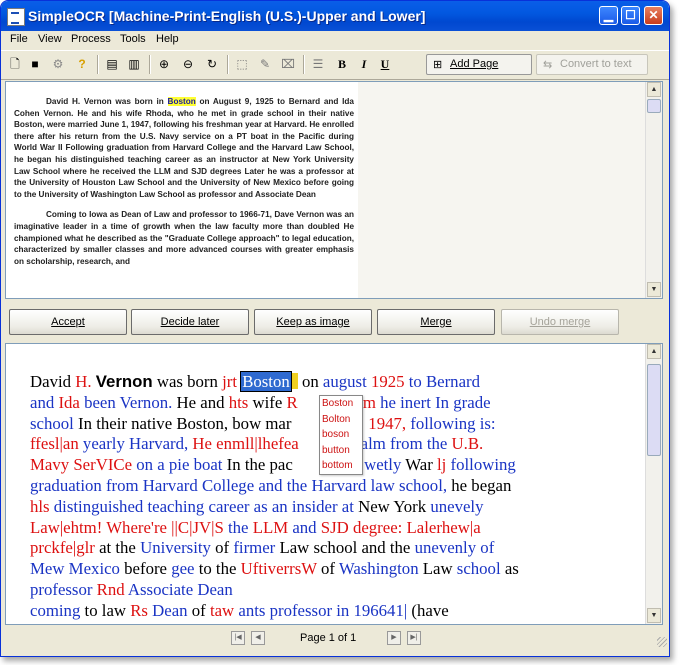 The image size is (680, 665). I want to click on scroll-up-icon: ▲, so click(654, 89).